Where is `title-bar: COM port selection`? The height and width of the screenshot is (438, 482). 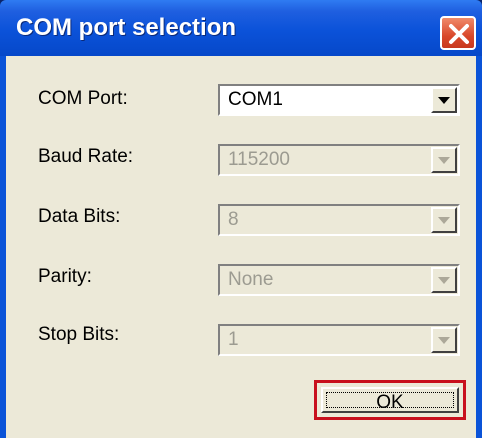
title-bar: COM port selection is located at coordinates (241, 28).